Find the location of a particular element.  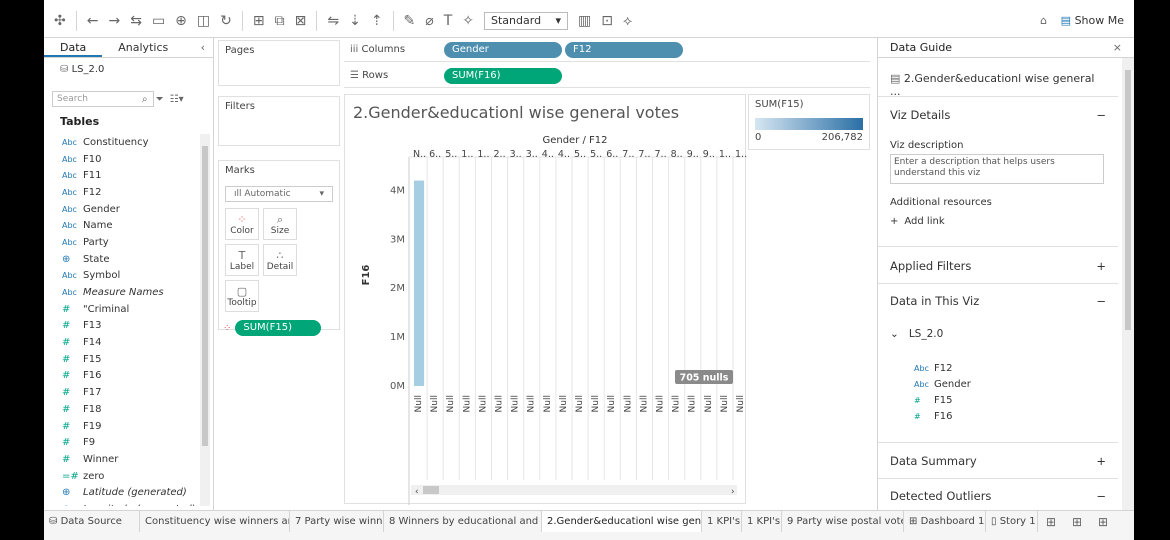

column-header-label: 4.. is located at coordinates (548, 154).